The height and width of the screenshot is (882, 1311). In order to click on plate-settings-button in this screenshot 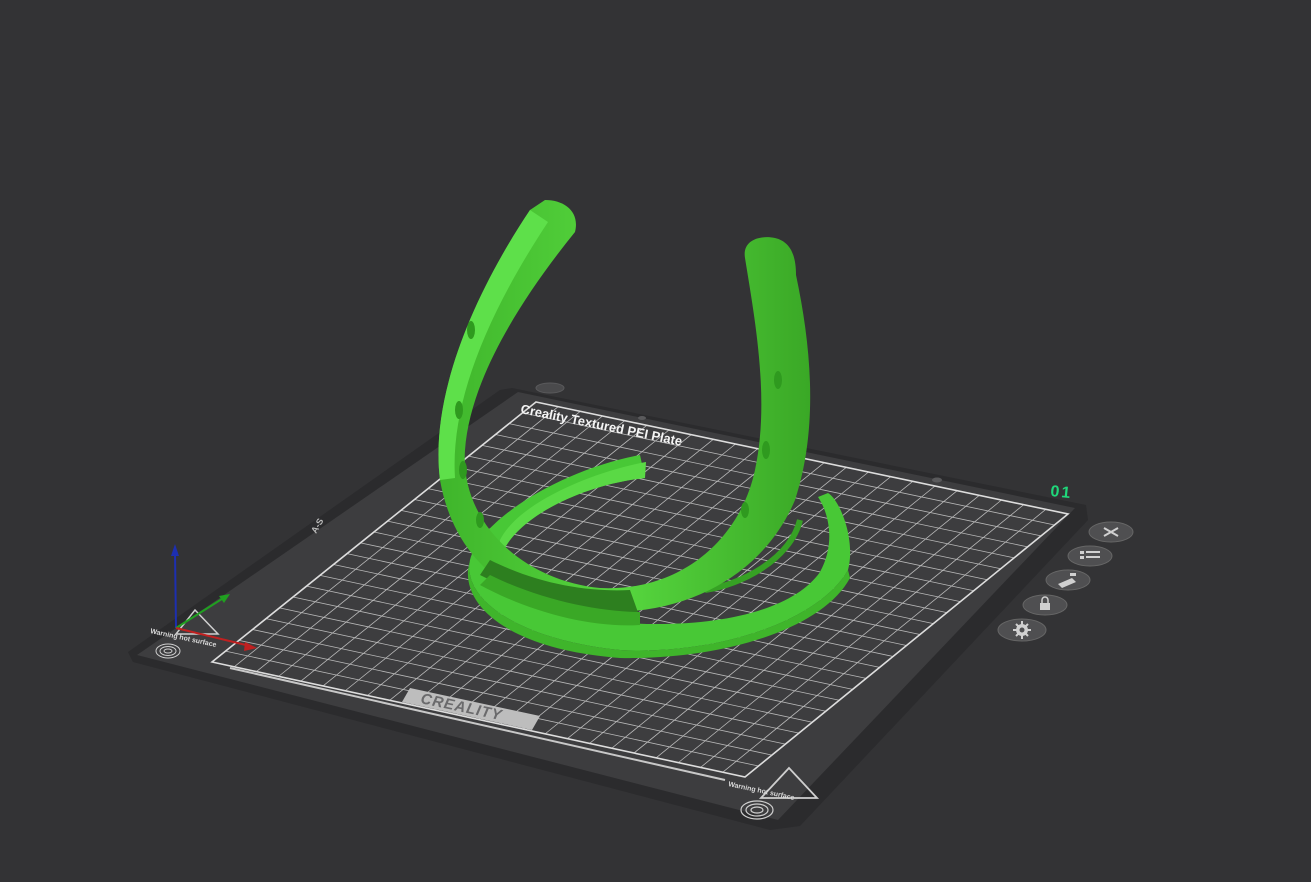, I will do `click(1022, 630)`.